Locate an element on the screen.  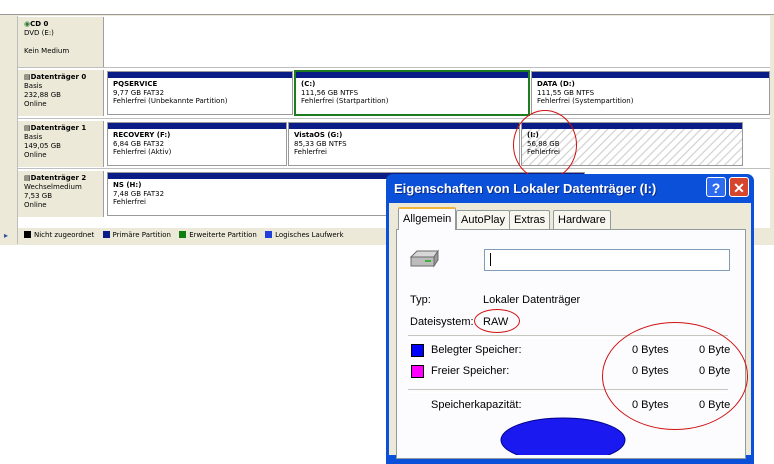
text-cursor is located at coordinates (490, 259).